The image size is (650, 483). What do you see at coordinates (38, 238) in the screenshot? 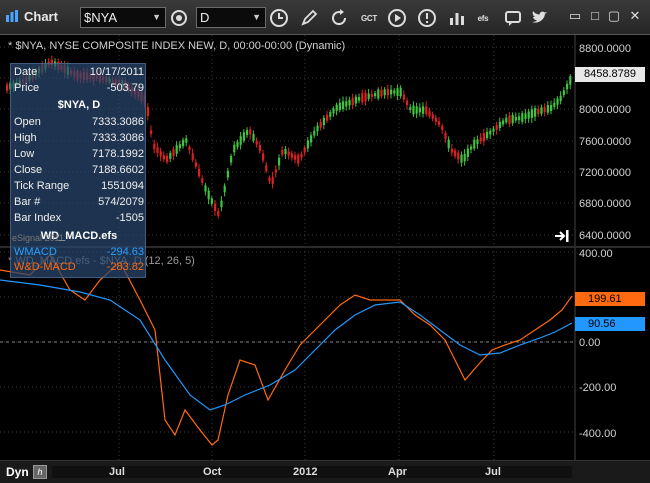
I see `esignal-watermark: eSignal 2011` at bounding box center [38, 238].